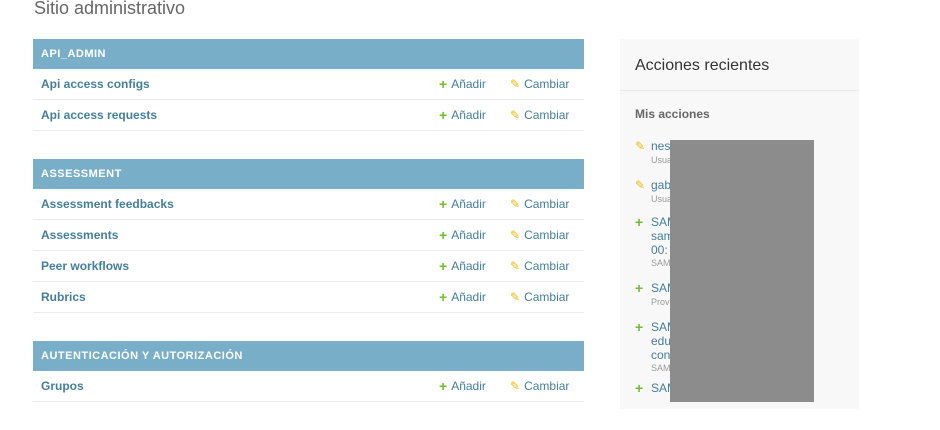  What do you see at coordinates (85, 266) in the screenshot?
I see `model-link: Peer workflows` at bounding box center [85, 266].